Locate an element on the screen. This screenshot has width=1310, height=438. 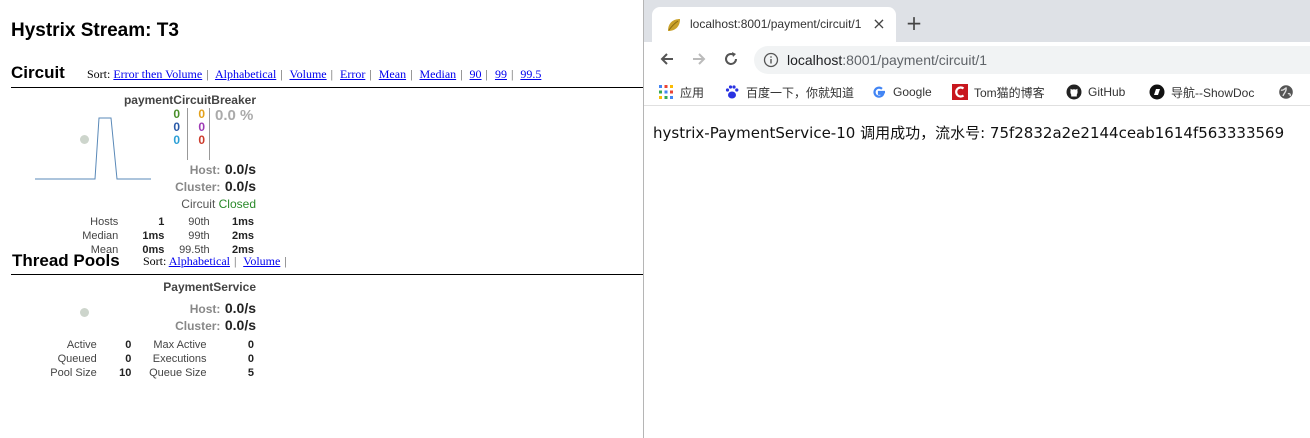
stats-row: Median 1ms 99th 2ms is located at coordinates (158, 236).